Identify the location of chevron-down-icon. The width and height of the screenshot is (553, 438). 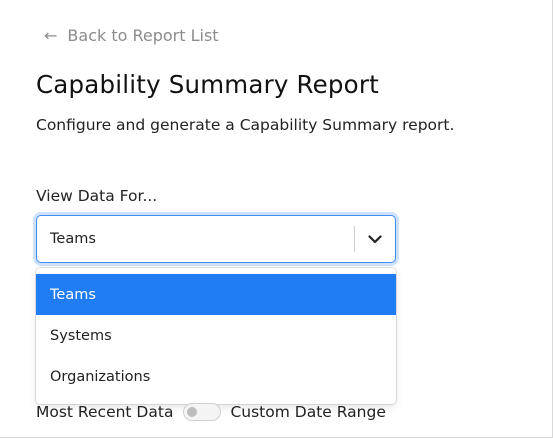
(375, 239).